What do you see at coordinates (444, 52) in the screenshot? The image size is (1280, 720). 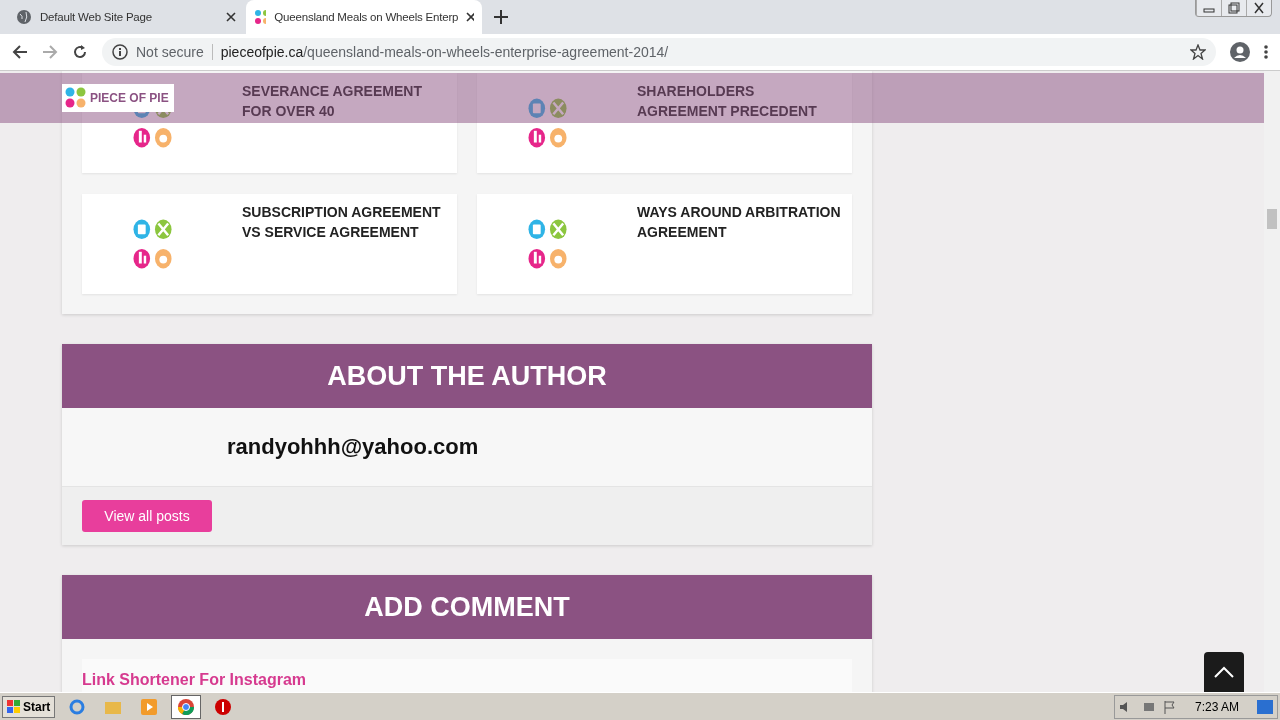 I see `url-text: pieceofpie.ca/queensland-meals-on-wheels-enterprise-agreement-2014/` at bounding box center [444, 52].